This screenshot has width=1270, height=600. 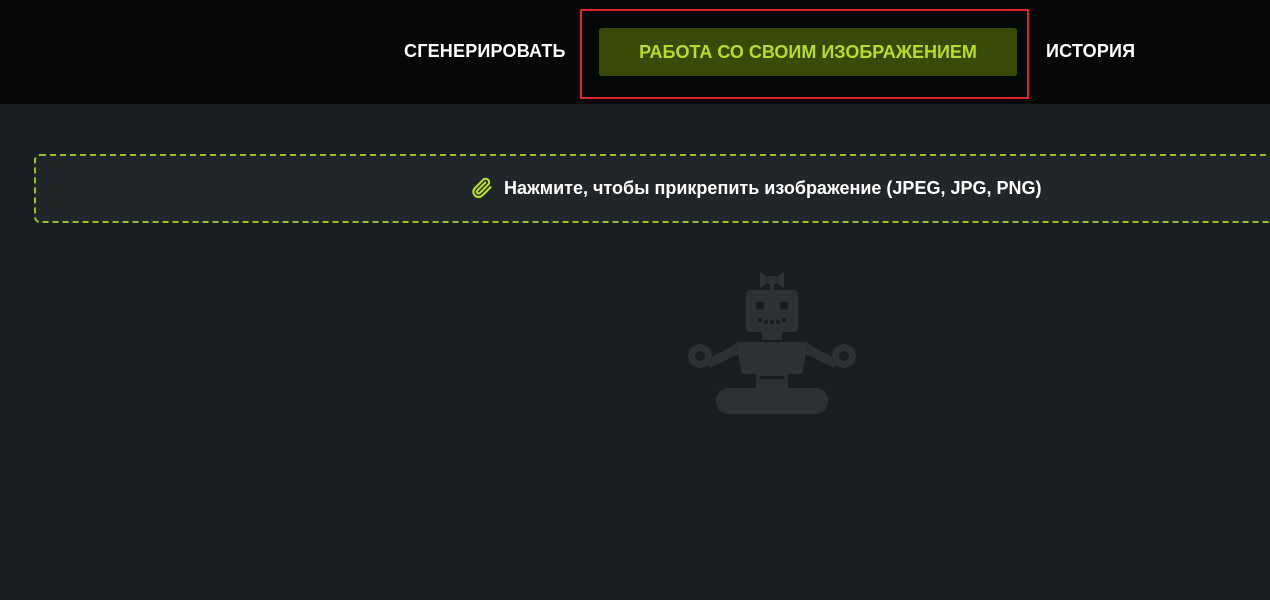 What do you see at coordinates (808, 52) in the screenshot?
I see `nav-own-image: РАБОТА СО СВОИМ ИЗОБРАЖЕНИЕМ` at bounding box center [808, 52].